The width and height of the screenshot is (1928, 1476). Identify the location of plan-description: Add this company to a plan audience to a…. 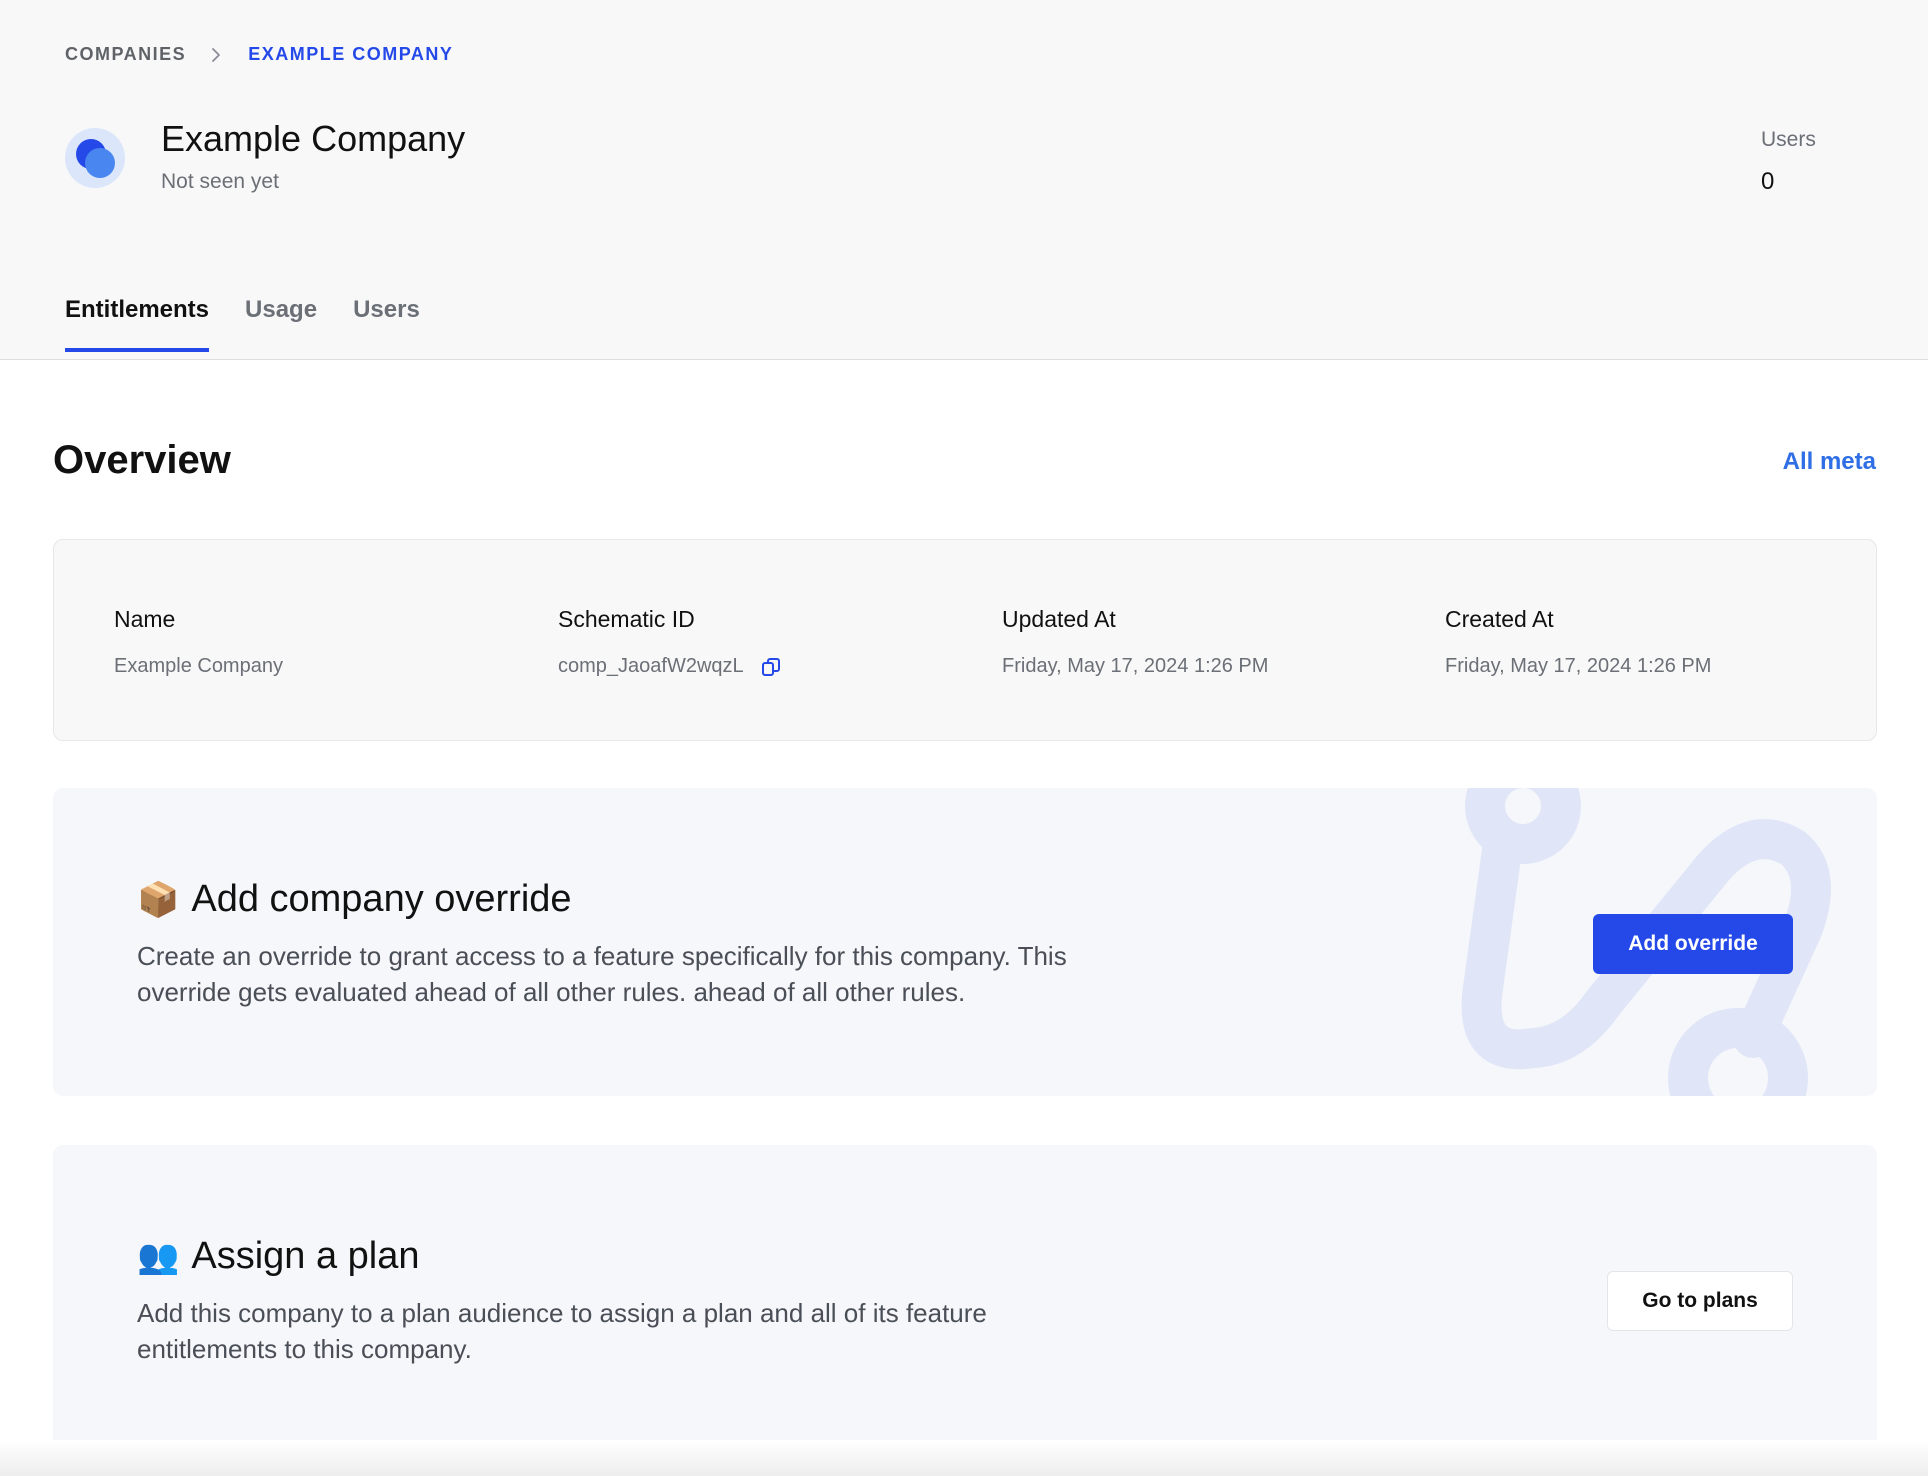
(562, 1331).